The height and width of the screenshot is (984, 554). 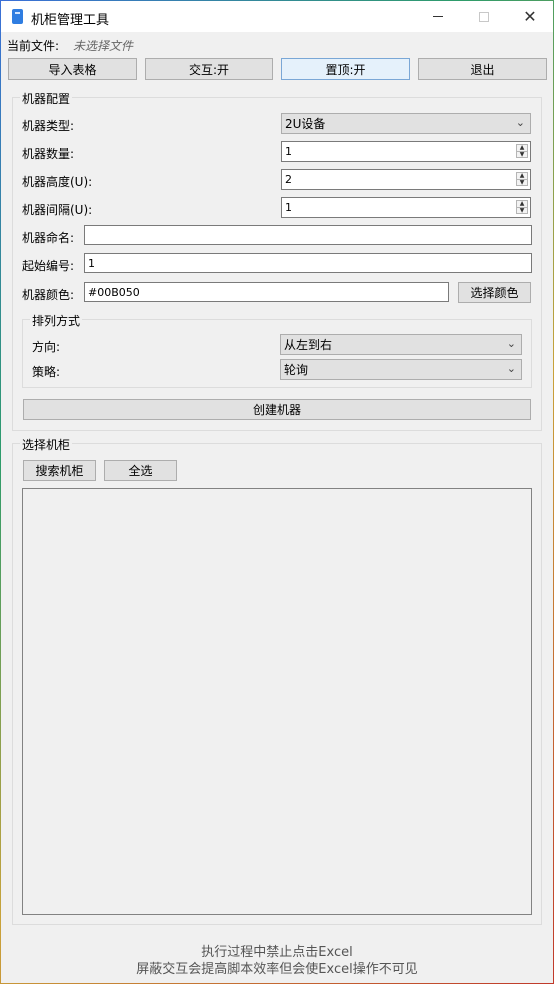 I want to click on title-bar: 机柜管理工具 ✕, so click(x=277, y=16).